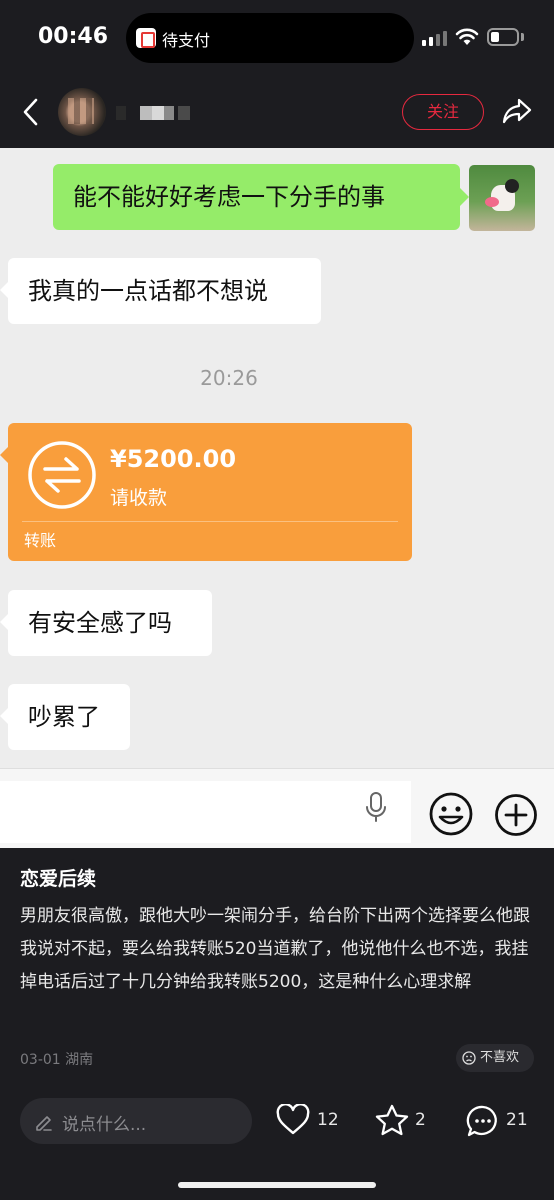 The width and height of the screenshot is (554, 1200). What do you see at coordinates (57, 1060) in the screenshot?
I see `post-date-location: 03-01 湖南` at bounding box center [57, 1060].